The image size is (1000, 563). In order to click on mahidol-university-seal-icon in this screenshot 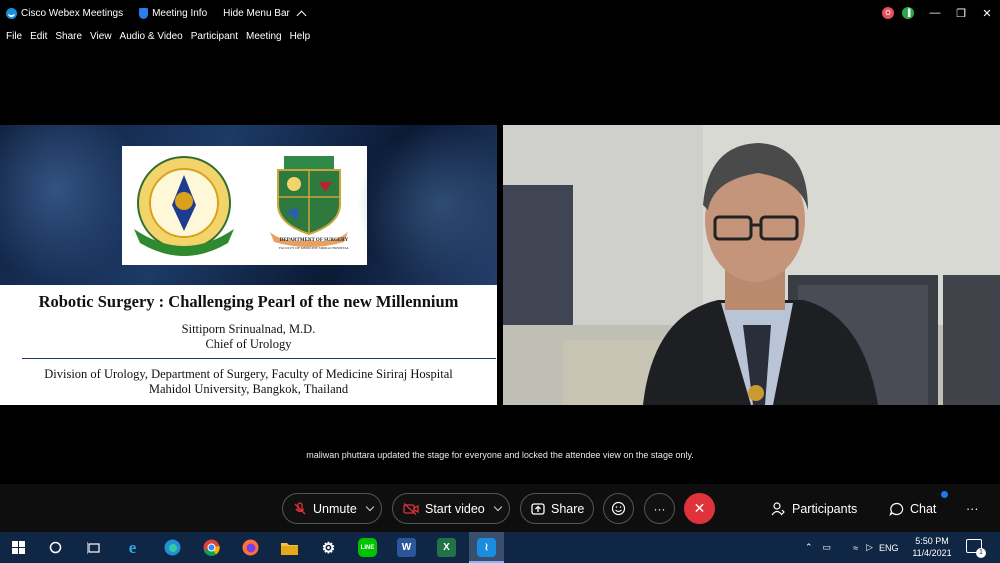, I will do `click(184, 206)`.